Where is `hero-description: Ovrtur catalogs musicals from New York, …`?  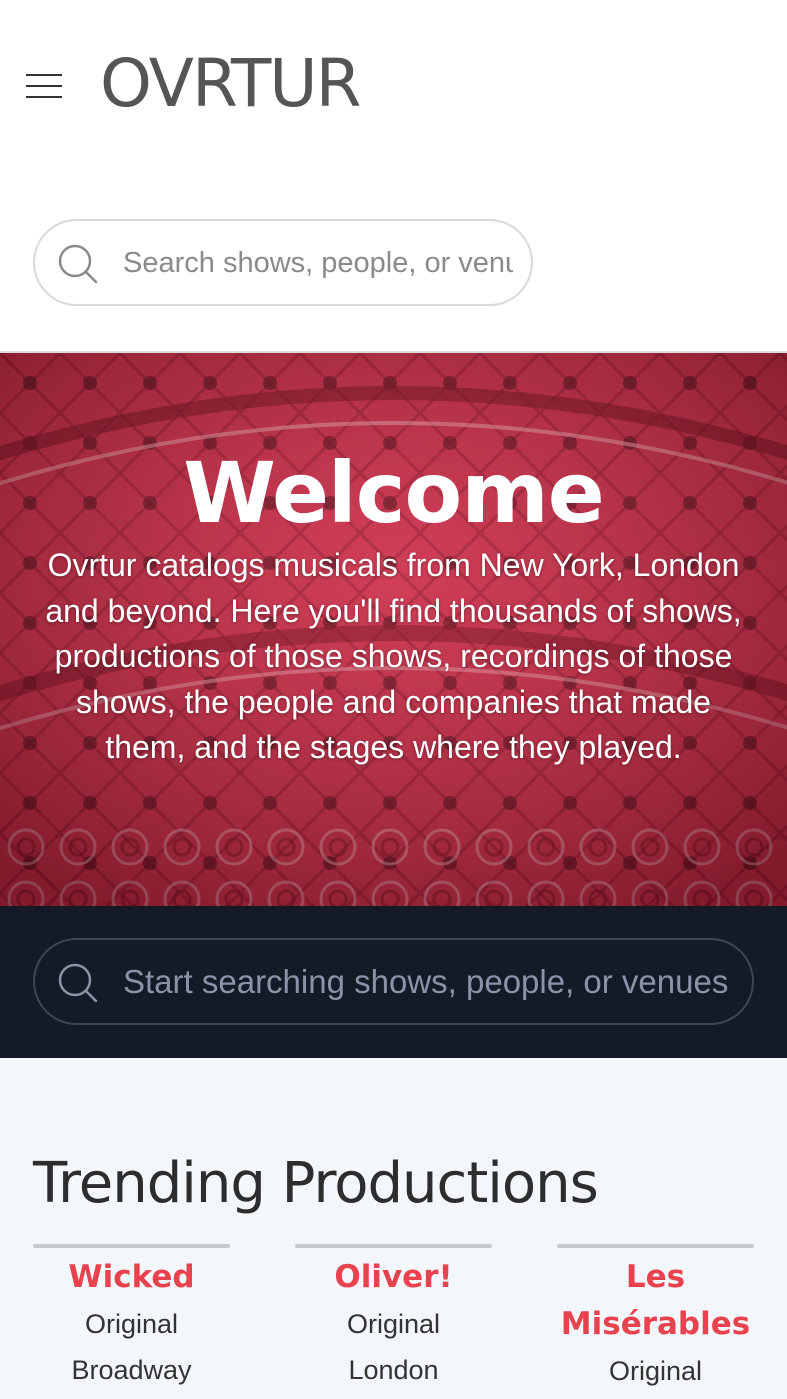 hero-description: Ovrtur catalogs musicals from New York, … is located at coordinates (393, 656).